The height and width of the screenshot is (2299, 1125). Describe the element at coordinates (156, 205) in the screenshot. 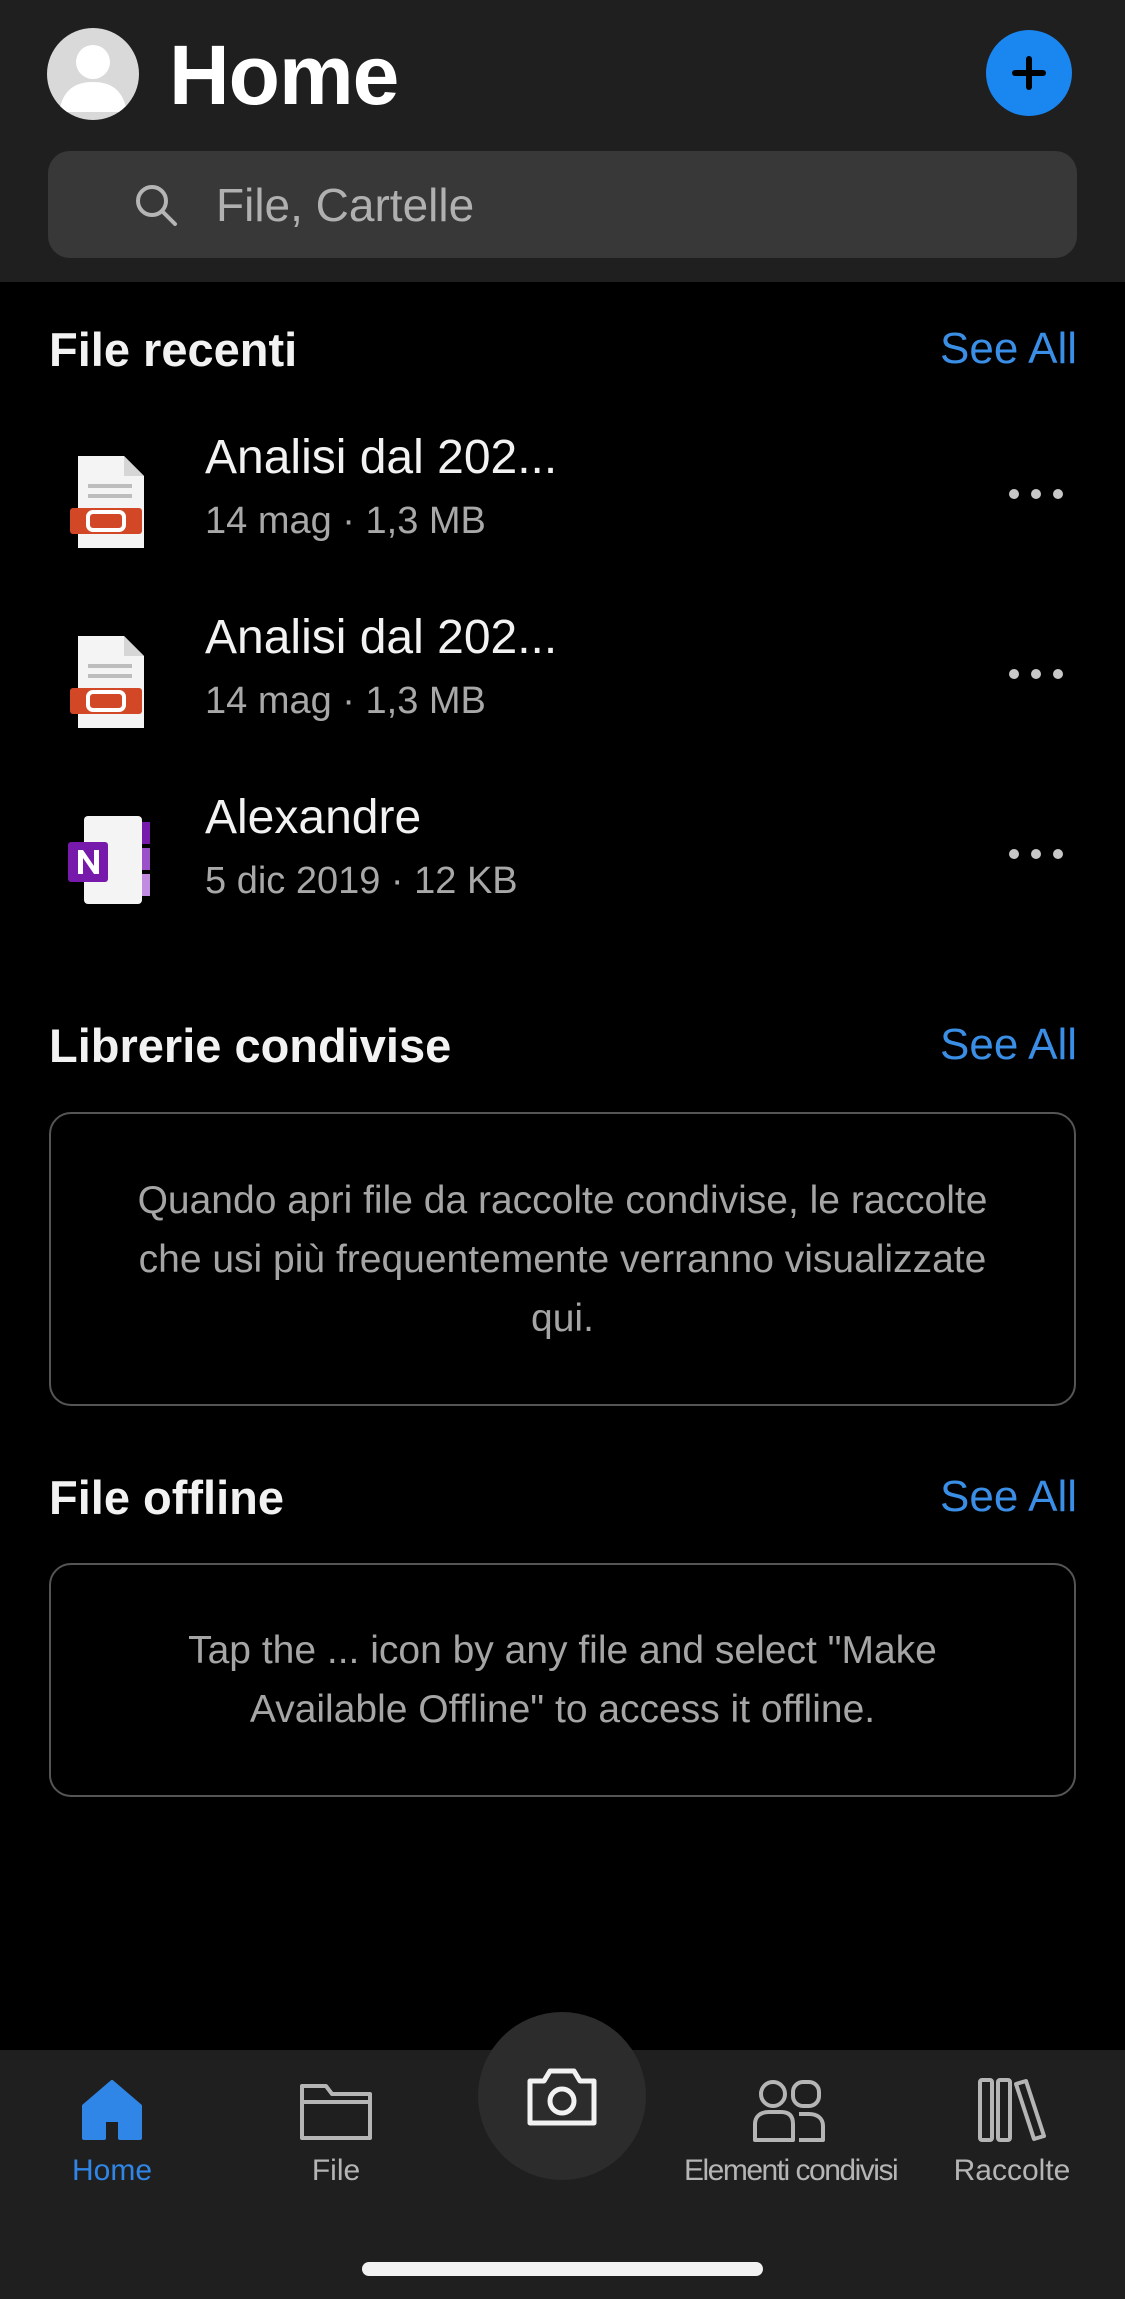

I see `search-icon` at that location.